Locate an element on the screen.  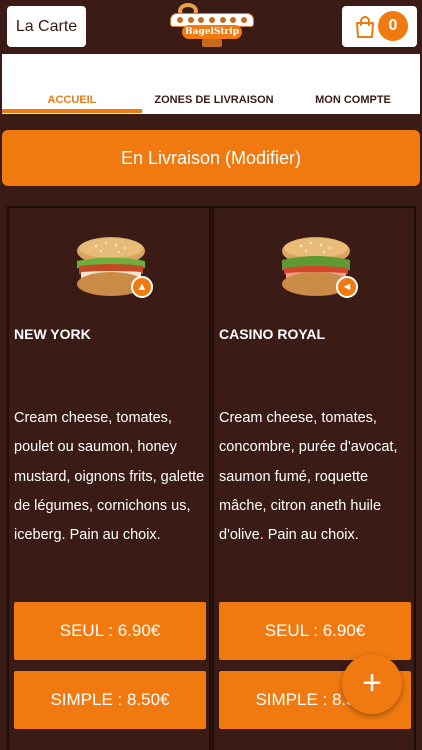
cart-count-badge: 0 is located at coordinates (393, 26).